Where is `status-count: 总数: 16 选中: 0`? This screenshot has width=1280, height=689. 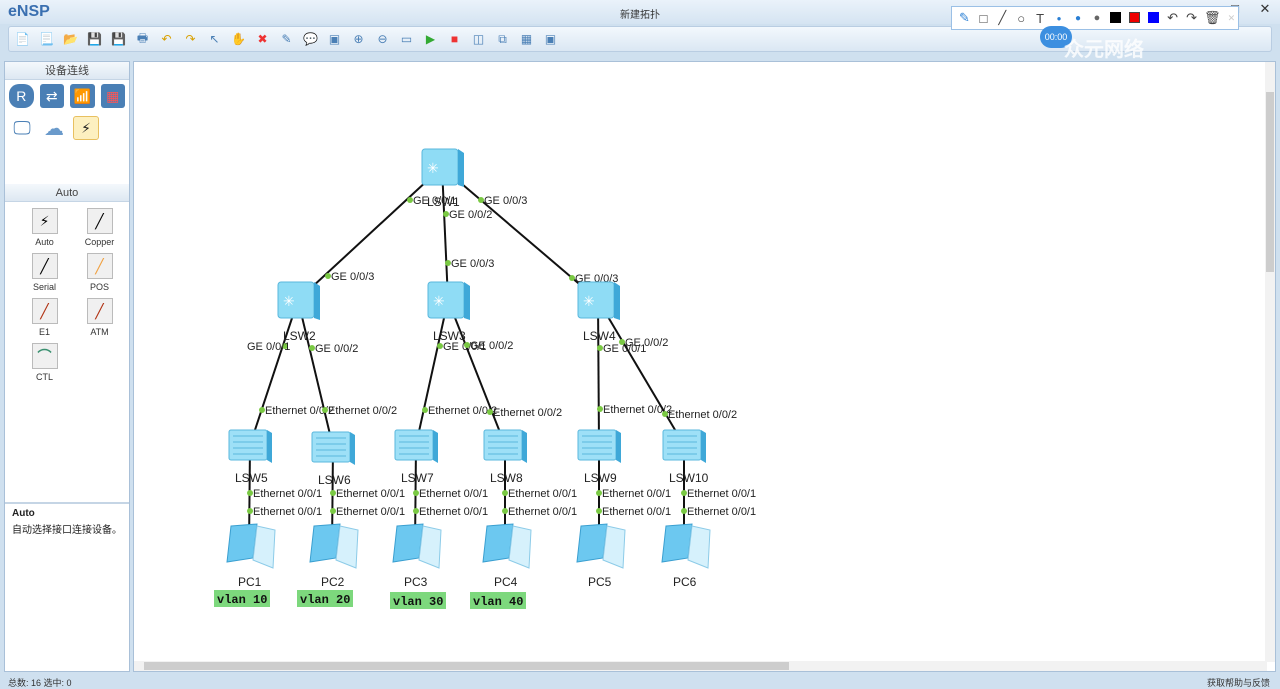
status-count: 总数: 16 选中: 0 is located at coordinates (40, 683).